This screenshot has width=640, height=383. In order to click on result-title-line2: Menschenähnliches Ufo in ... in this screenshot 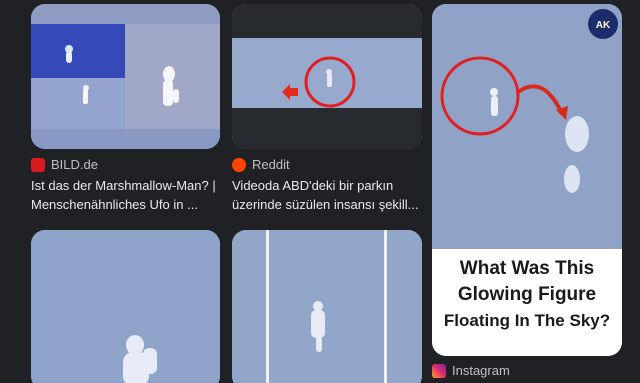, I will do `click(126, 204)`.